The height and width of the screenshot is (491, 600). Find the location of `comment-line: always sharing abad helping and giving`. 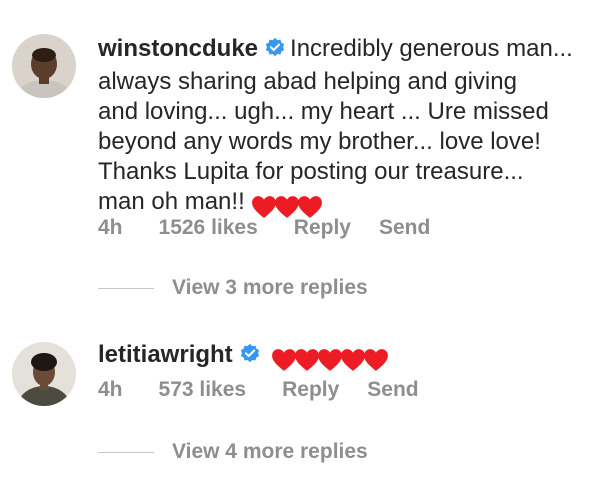

comment-line: always sharing abad helping and giving is located at coordinates (307, 81).